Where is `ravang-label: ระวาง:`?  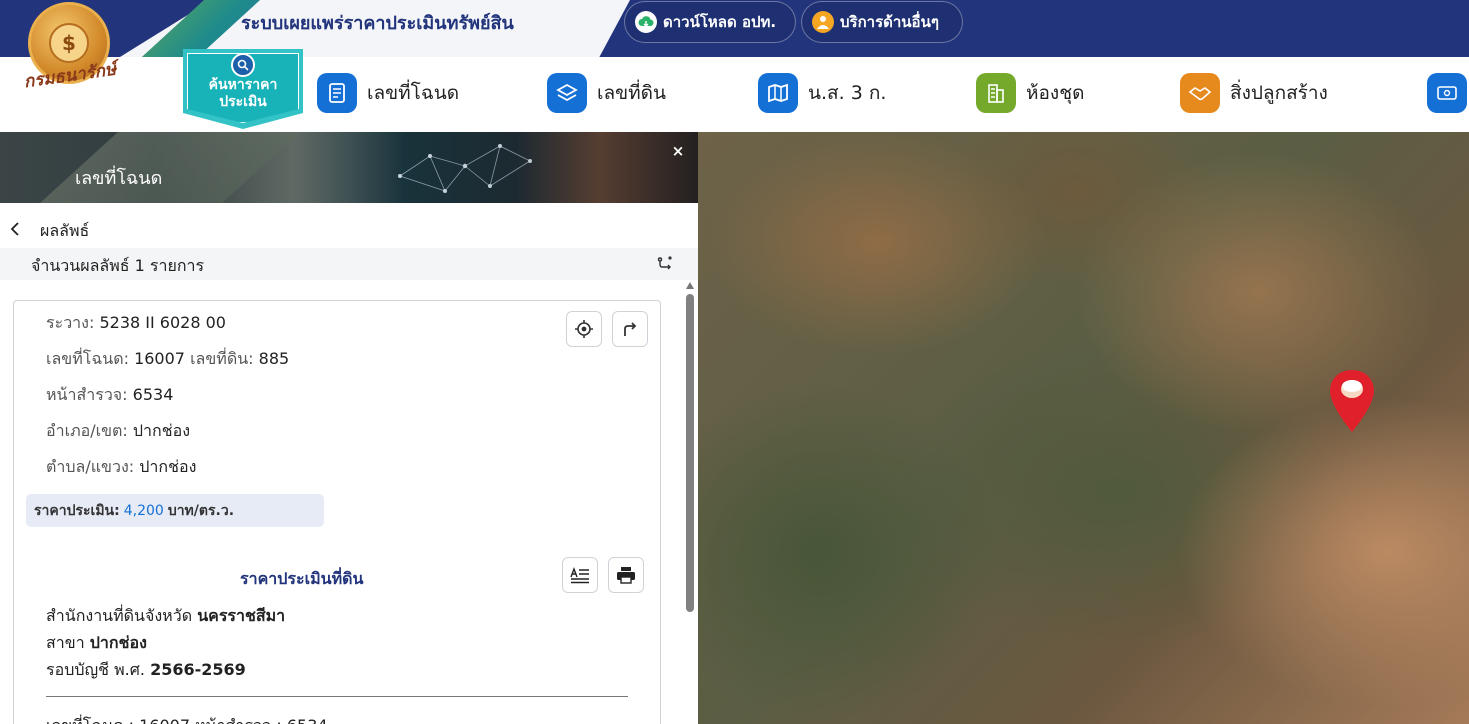 ravang-label: ระวาง: is located at coordinates (70, 322).